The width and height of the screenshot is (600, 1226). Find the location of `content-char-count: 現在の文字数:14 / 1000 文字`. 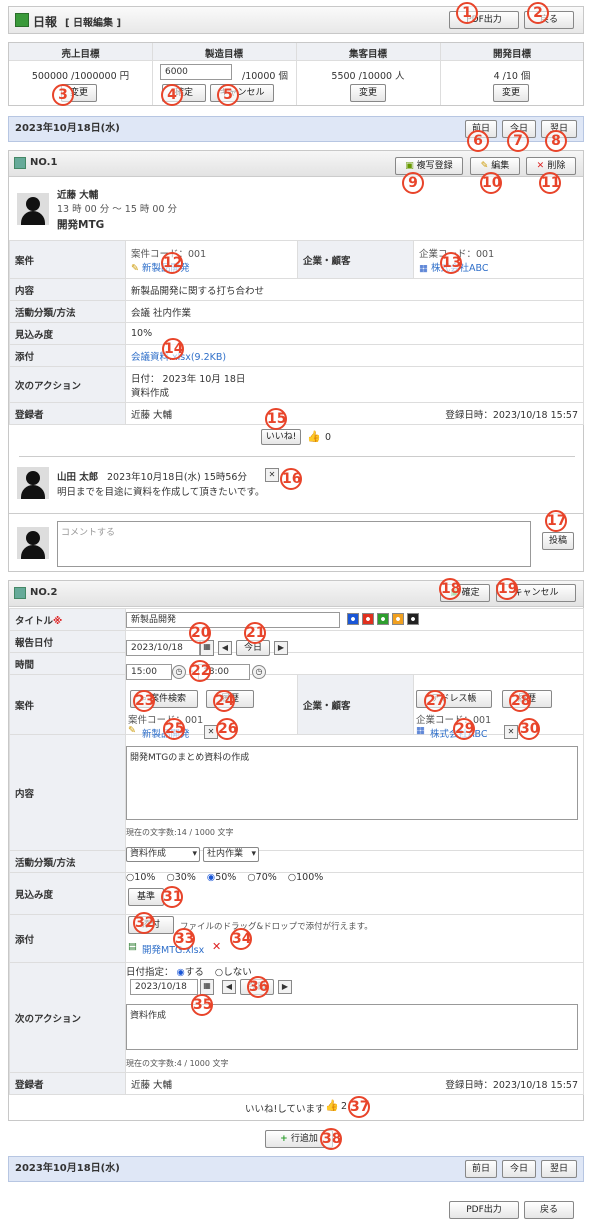

content-char-count: 現在の文字数:14 / 1000 文字 is located at coordinates (180, 832).